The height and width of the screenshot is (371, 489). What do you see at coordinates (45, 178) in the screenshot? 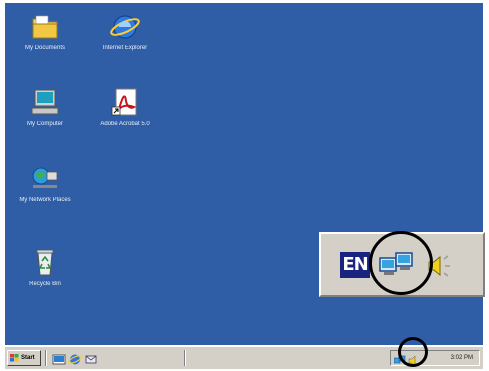
I see `network-icon` at bounding box center [45, 178].